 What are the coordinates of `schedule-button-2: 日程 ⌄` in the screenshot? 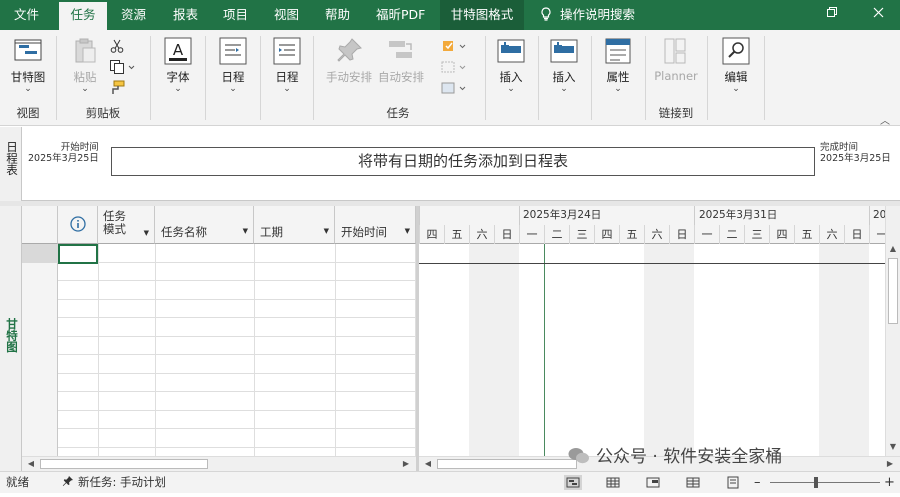 It's located at (287, 65).